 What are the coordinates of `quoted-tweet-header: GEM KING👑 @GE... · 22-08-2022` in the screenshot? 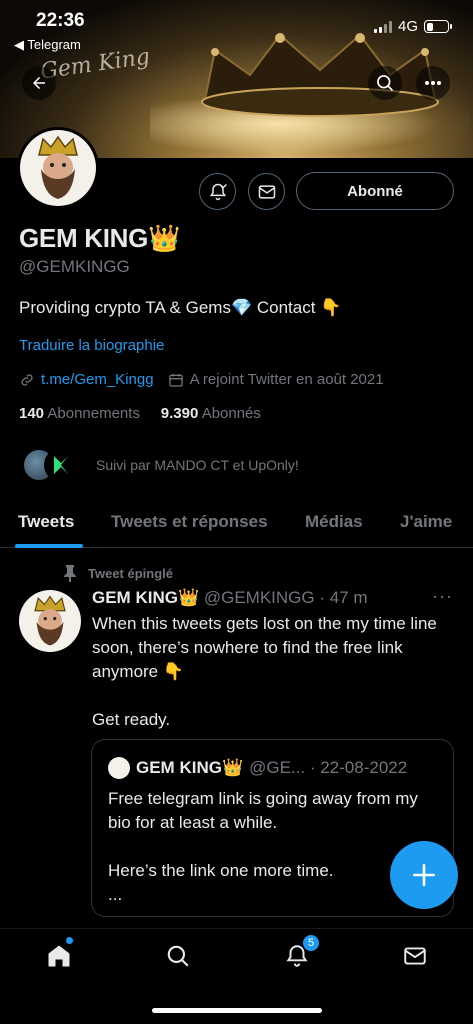 It's located at (257, 768).